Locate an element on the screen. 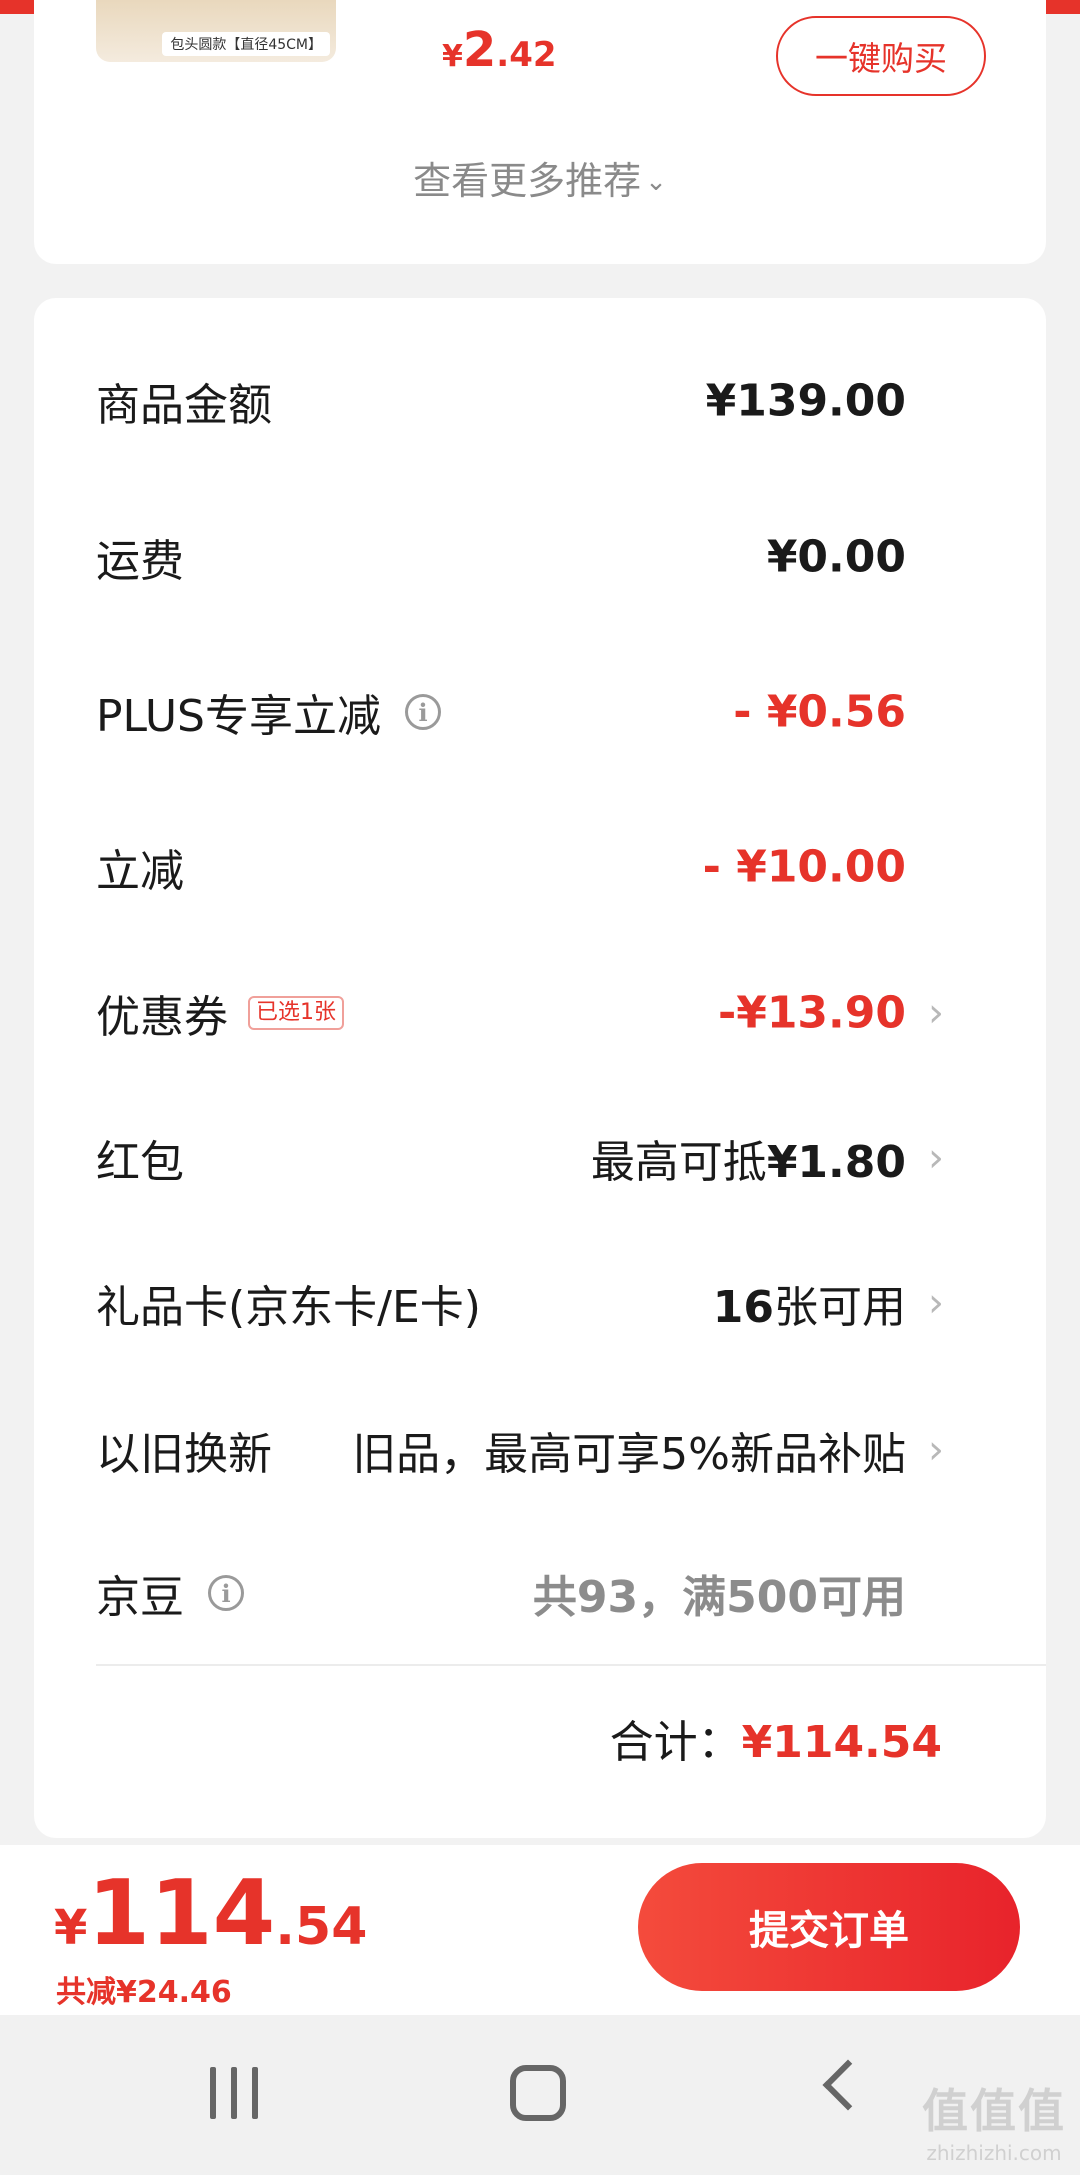 The width and height of the screenshot is (1080, 2175). row-label-text: 京豆 is located at coordinates (140, 1597).